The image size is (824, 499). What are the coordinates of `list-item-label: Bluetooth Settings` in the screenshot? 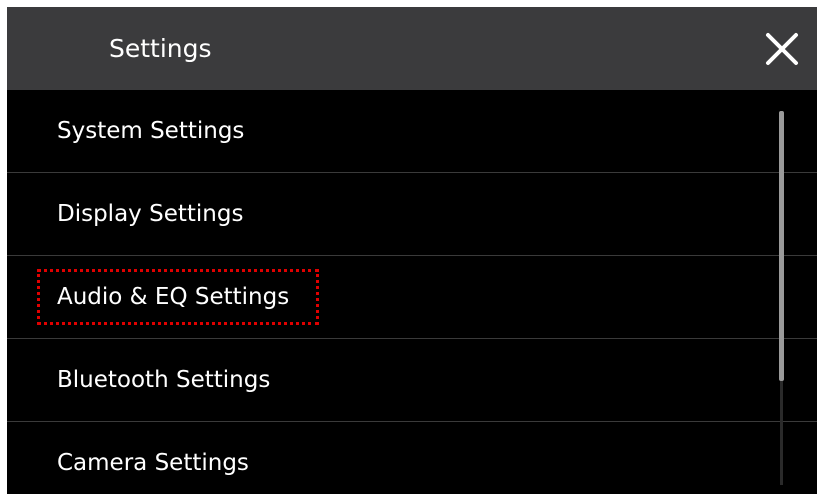 It's located at (164, 380).